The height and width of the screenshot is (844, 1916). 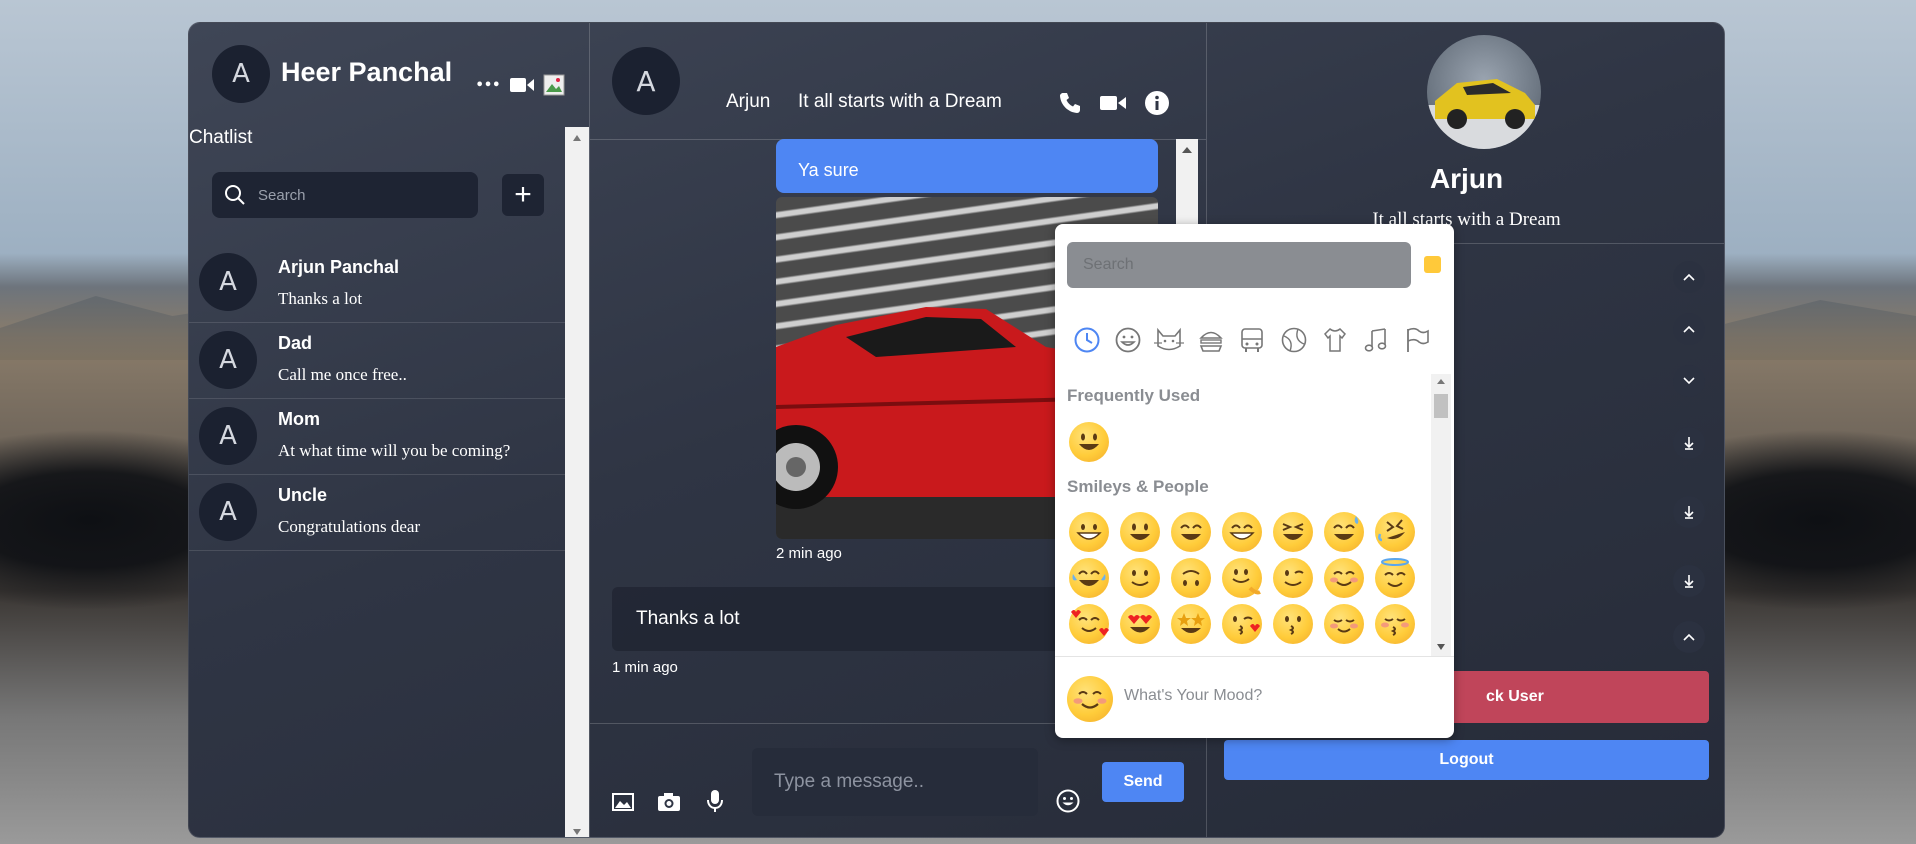 I want to click on chatlist-title: Chatlist, so click(x=221, y=137).